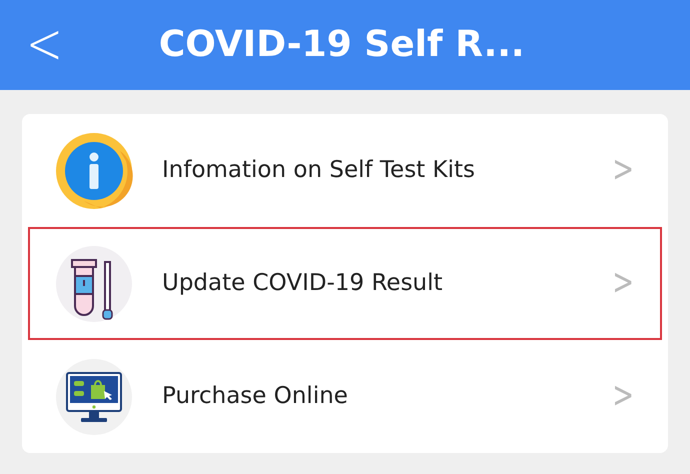  What do you see at coordinates (94, 170) in the screenshot?
I see `info-icon` at bounding box center [94, 170].